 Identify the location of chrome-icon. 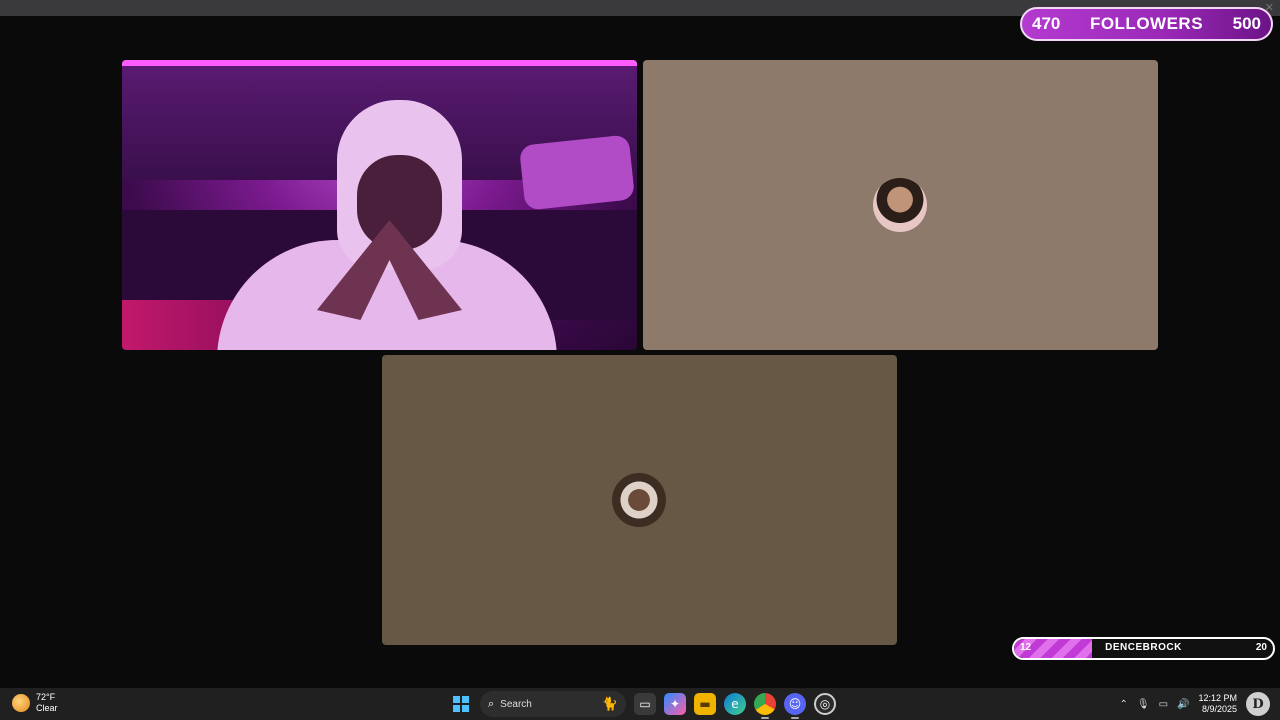
(765, 706).